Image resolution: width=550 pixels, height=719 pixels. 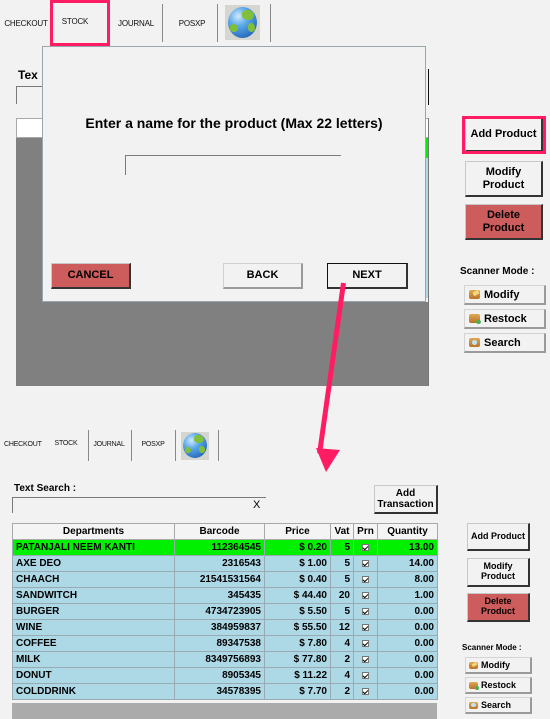 I want to click on column-header-quantity: Quantity, so click(x=407, y=531).